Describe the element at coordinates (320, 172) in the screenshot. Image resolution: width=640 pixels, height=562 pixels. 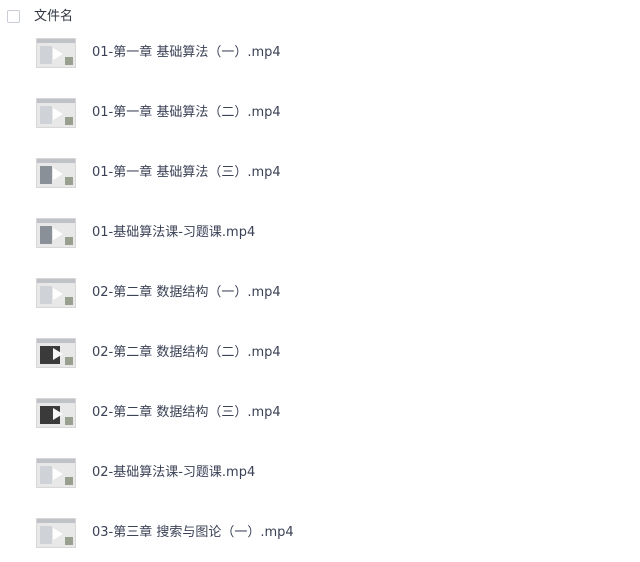
I see `file-row: 01-第一章 基础算法（三）.mp4` at that location.